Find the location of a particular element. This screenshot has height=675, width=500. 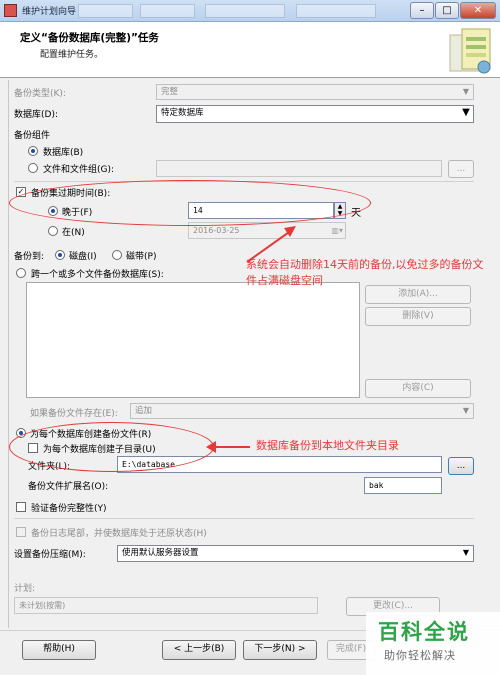

ext-label: 备份文件扩展名(O): is located at coordinates (68, 487).